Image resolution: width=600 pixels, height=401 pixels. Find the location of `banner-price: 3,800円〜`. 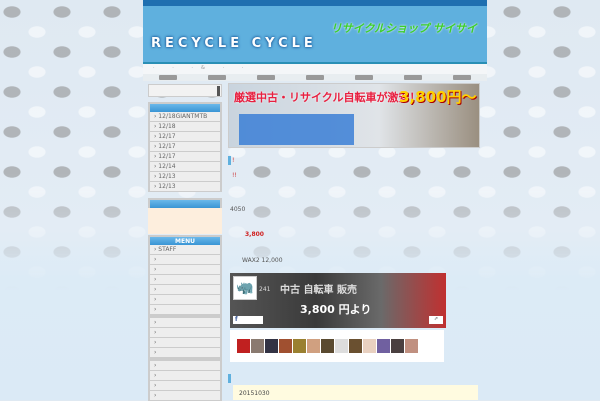

banner-price: 3,800円〜 is located at coordinates (438, 97).